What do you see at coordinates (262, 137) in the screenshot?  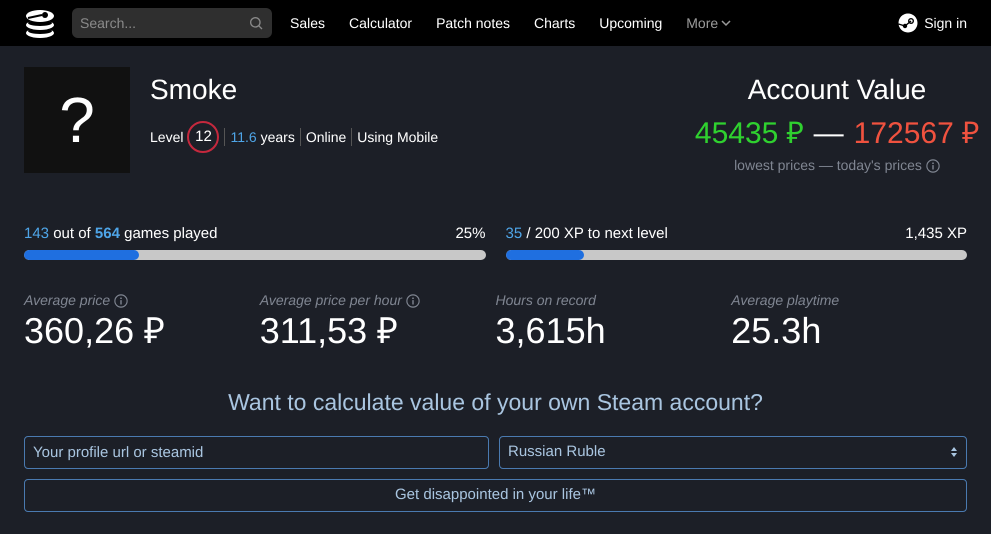 I see `account-age: 11.6 years` at bounding box center [262, 137].